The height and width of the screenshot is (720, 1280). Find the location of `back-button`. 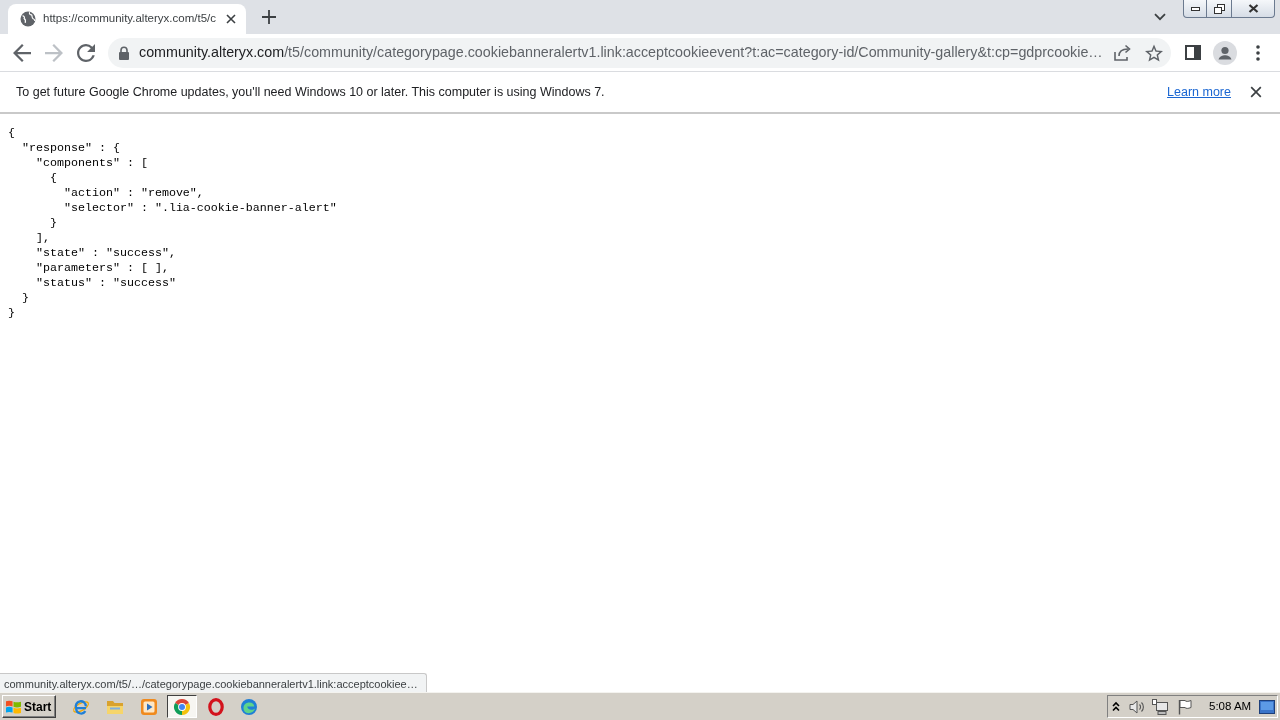

back-button is located at coordinates (22, 52).